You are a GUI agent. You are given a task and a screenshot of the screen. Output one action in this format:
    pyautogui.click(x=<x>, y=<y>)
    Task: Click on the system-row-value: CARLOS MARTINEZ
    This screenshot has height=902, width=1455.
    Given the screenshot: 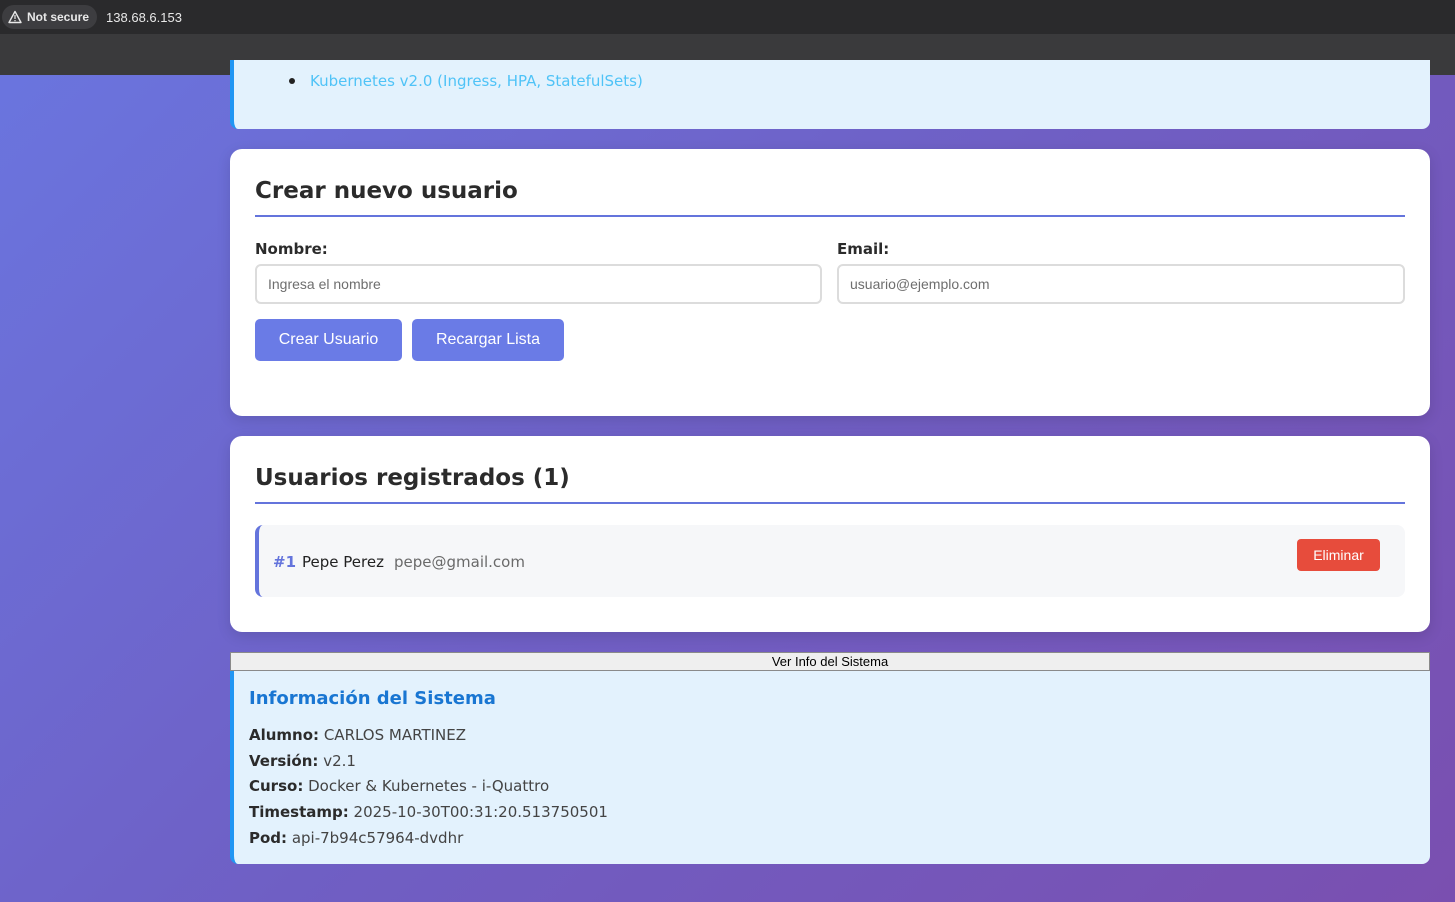 What is the action you would take?
    pyautogui.click(x=394, y=735)
    